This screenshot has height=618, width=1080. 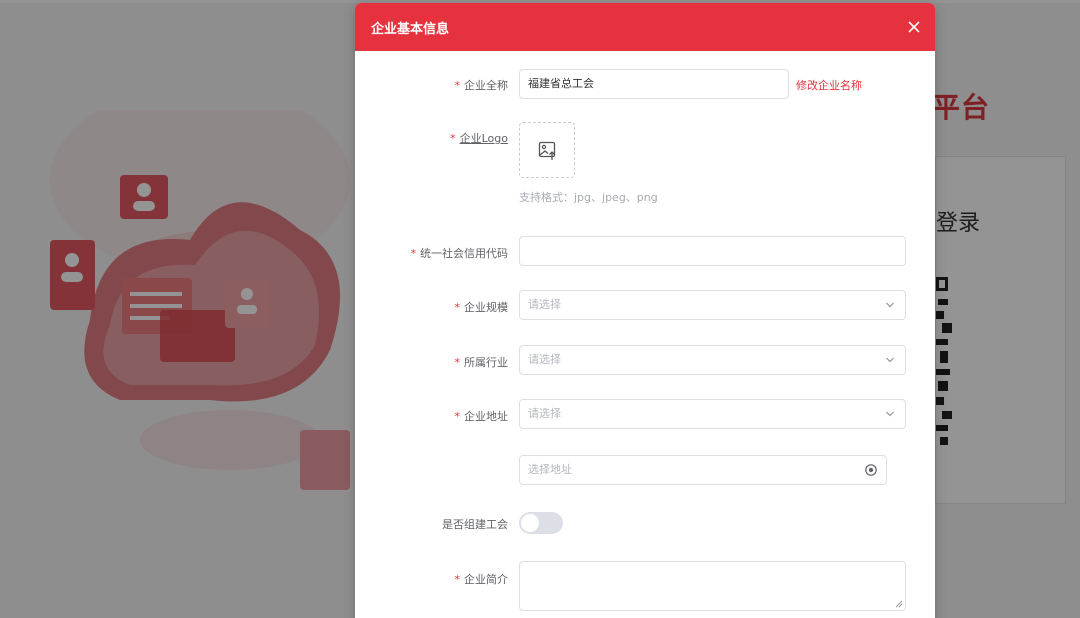 I want to click on has-union-switch, so click(x=541, y=523).